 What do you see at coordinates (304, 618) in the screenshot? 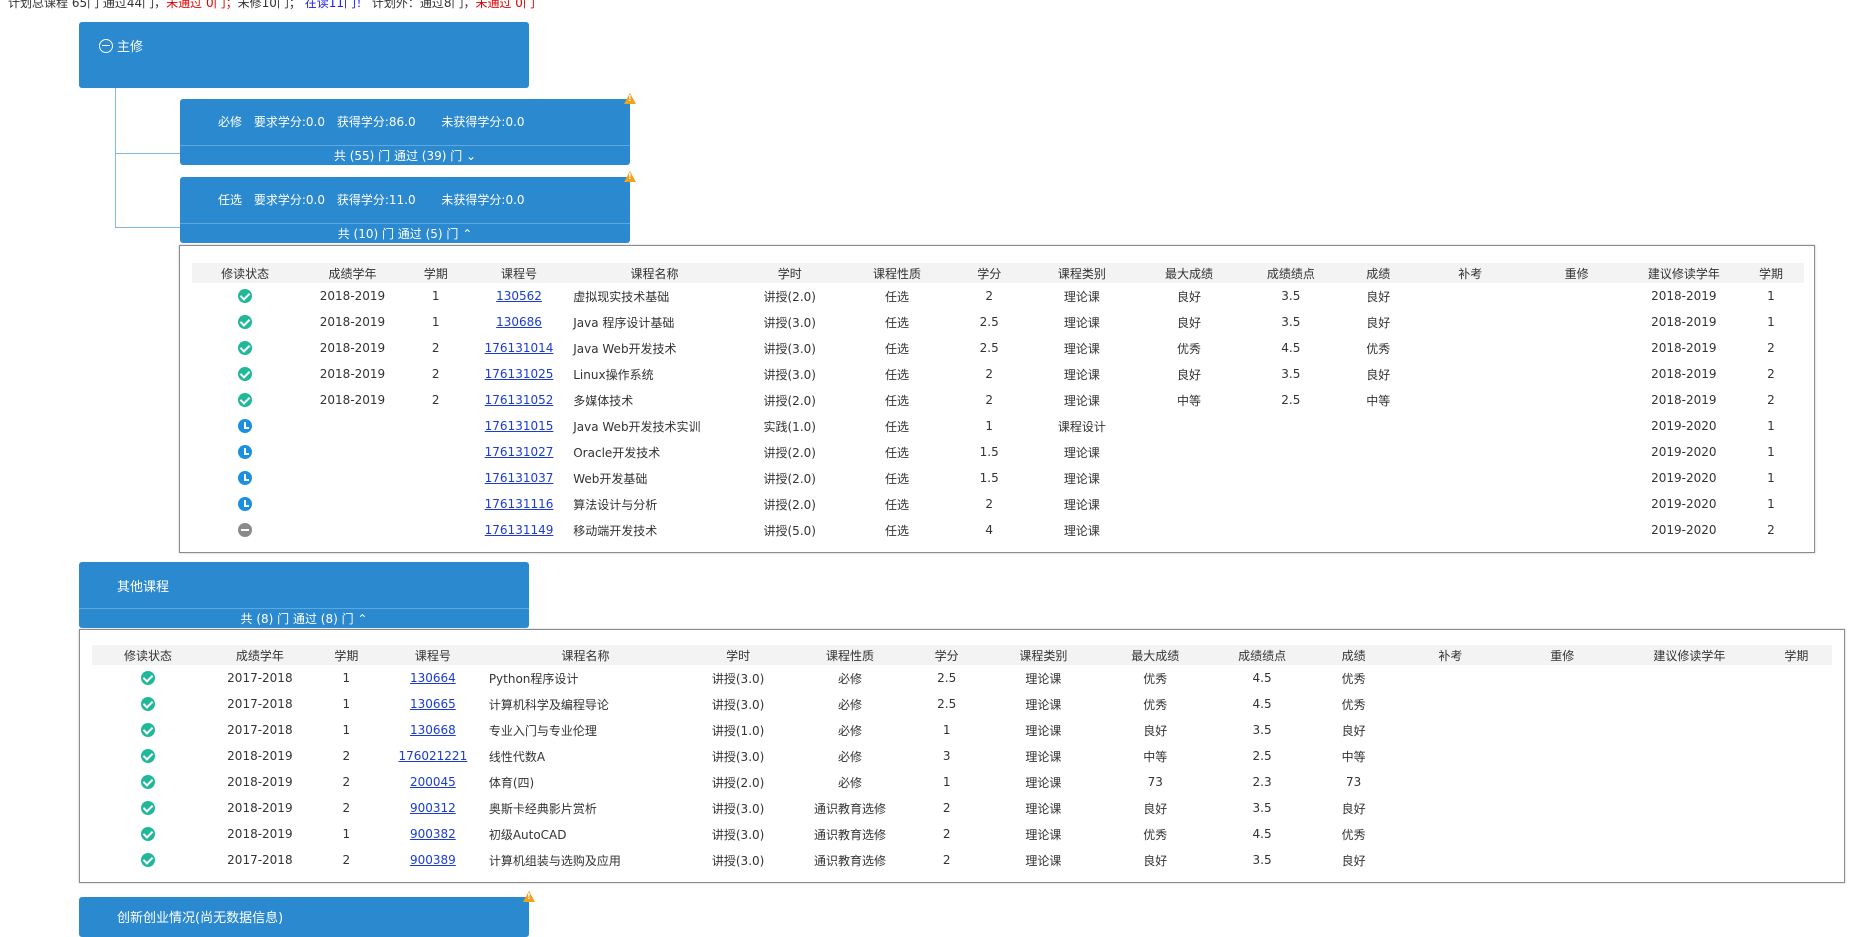
I see `other-toggle: 共 (8) 门 通过 (8) 门 ⌃` at bounding box center [304, 618].